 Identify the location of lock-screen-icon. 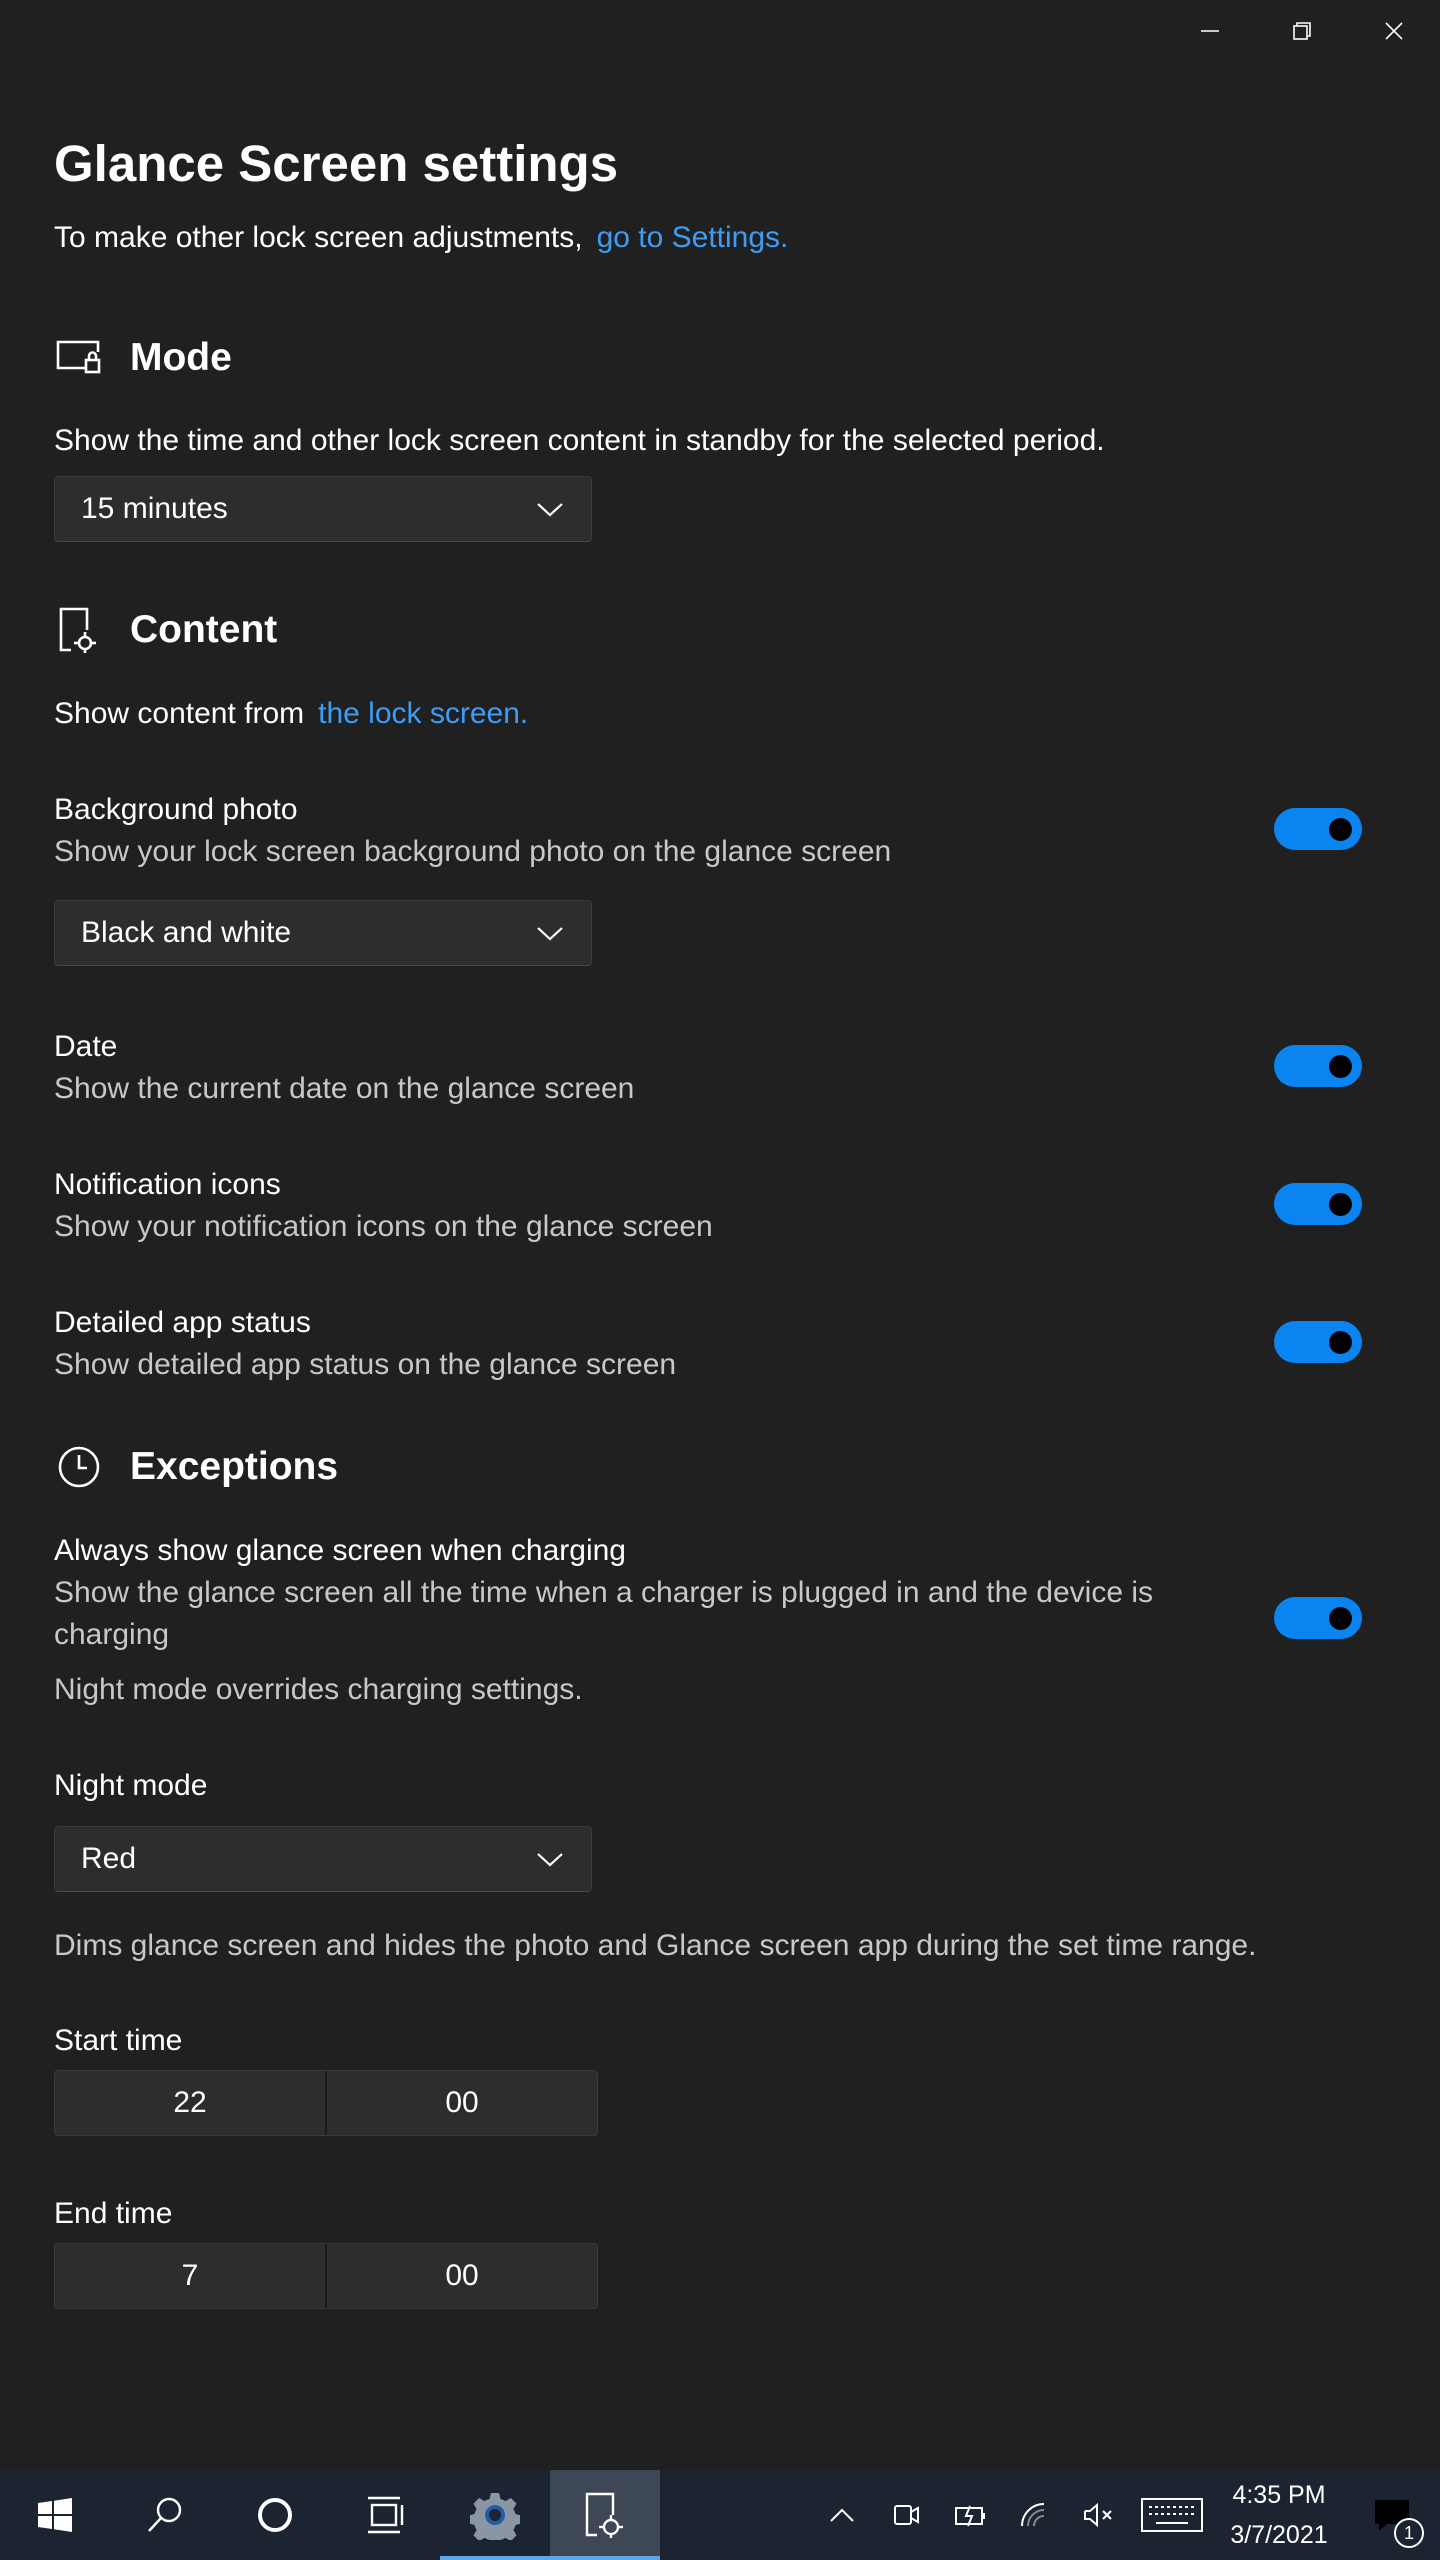
(79, 358).